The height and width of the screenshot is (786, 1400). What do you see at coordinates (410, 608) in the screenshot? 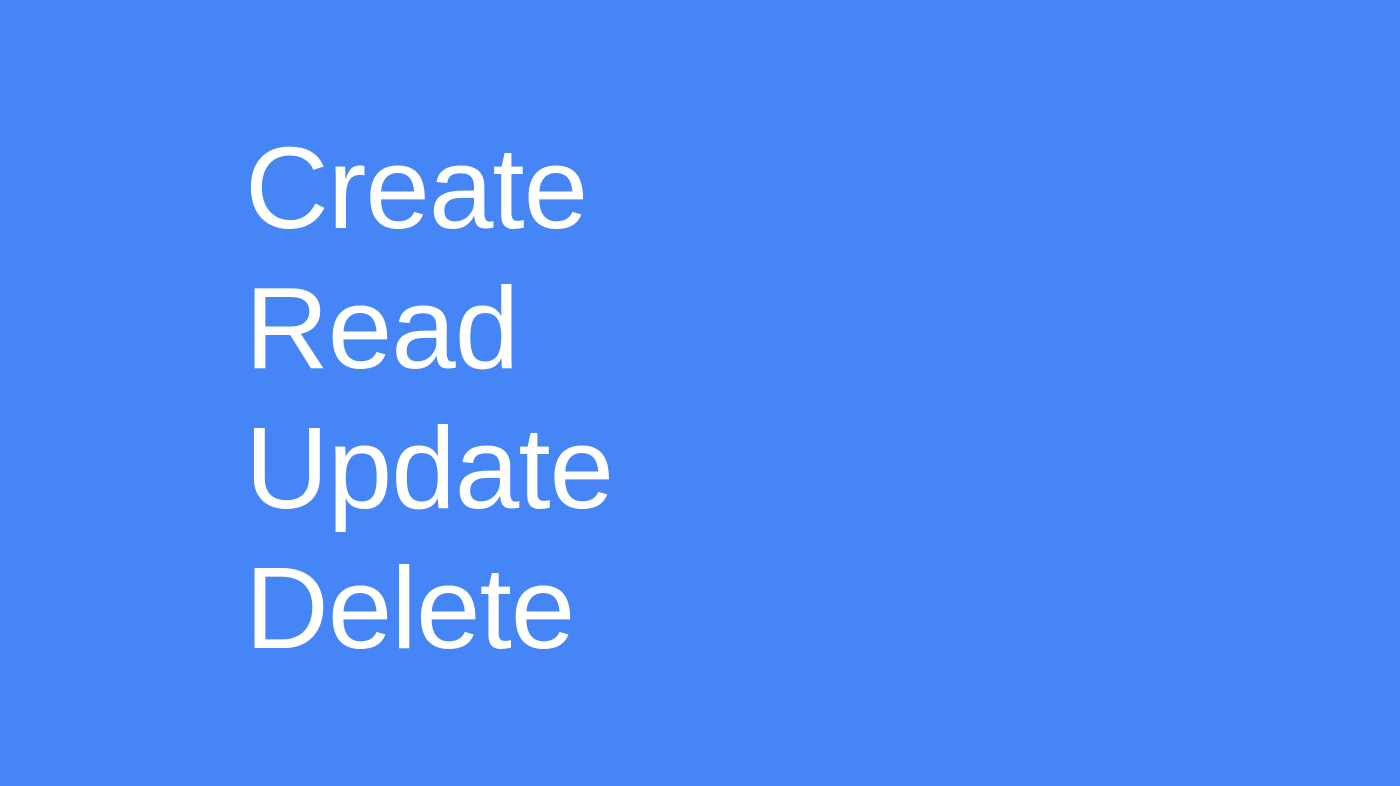
I see `word-delete: Delete` at bounding box center [410, 608].